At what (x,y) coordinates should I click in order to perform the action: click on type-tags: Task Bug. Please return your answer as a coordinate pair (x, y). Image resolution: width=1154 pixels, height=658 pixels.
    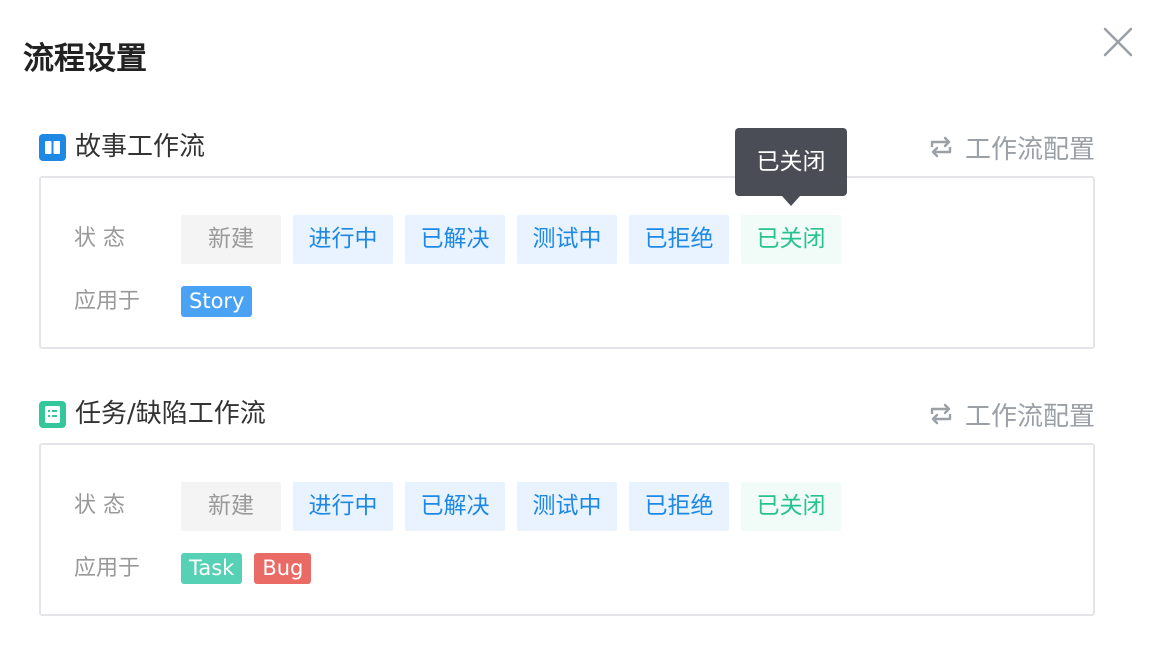
    Looking at the image, I should click on (246, 568).